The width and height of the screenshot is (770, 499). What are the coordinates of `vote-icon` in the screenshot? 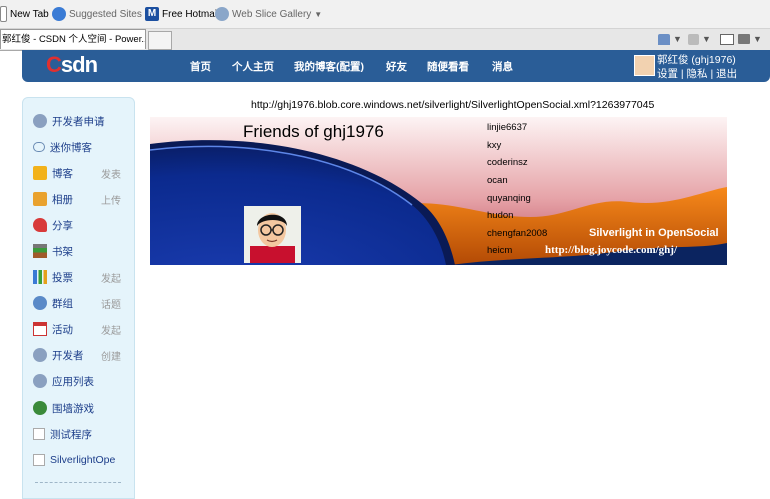 It's located at (40, 277).